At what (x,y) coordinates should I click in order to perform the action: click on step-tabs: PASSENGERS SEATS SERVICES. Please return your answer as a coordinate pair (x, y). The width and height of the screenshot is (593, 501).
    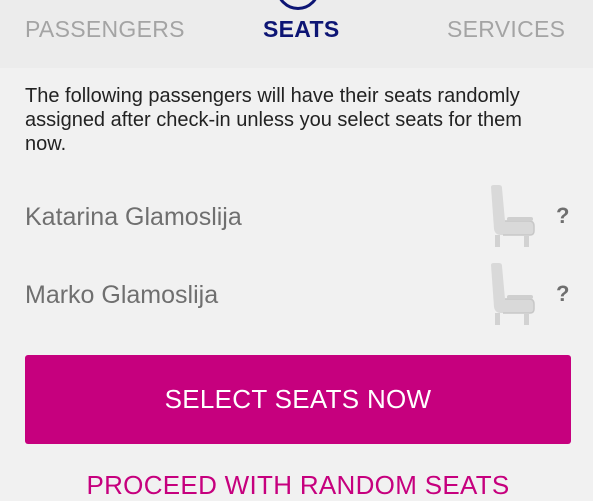
    Looking at the image, I should click on (296, 34).